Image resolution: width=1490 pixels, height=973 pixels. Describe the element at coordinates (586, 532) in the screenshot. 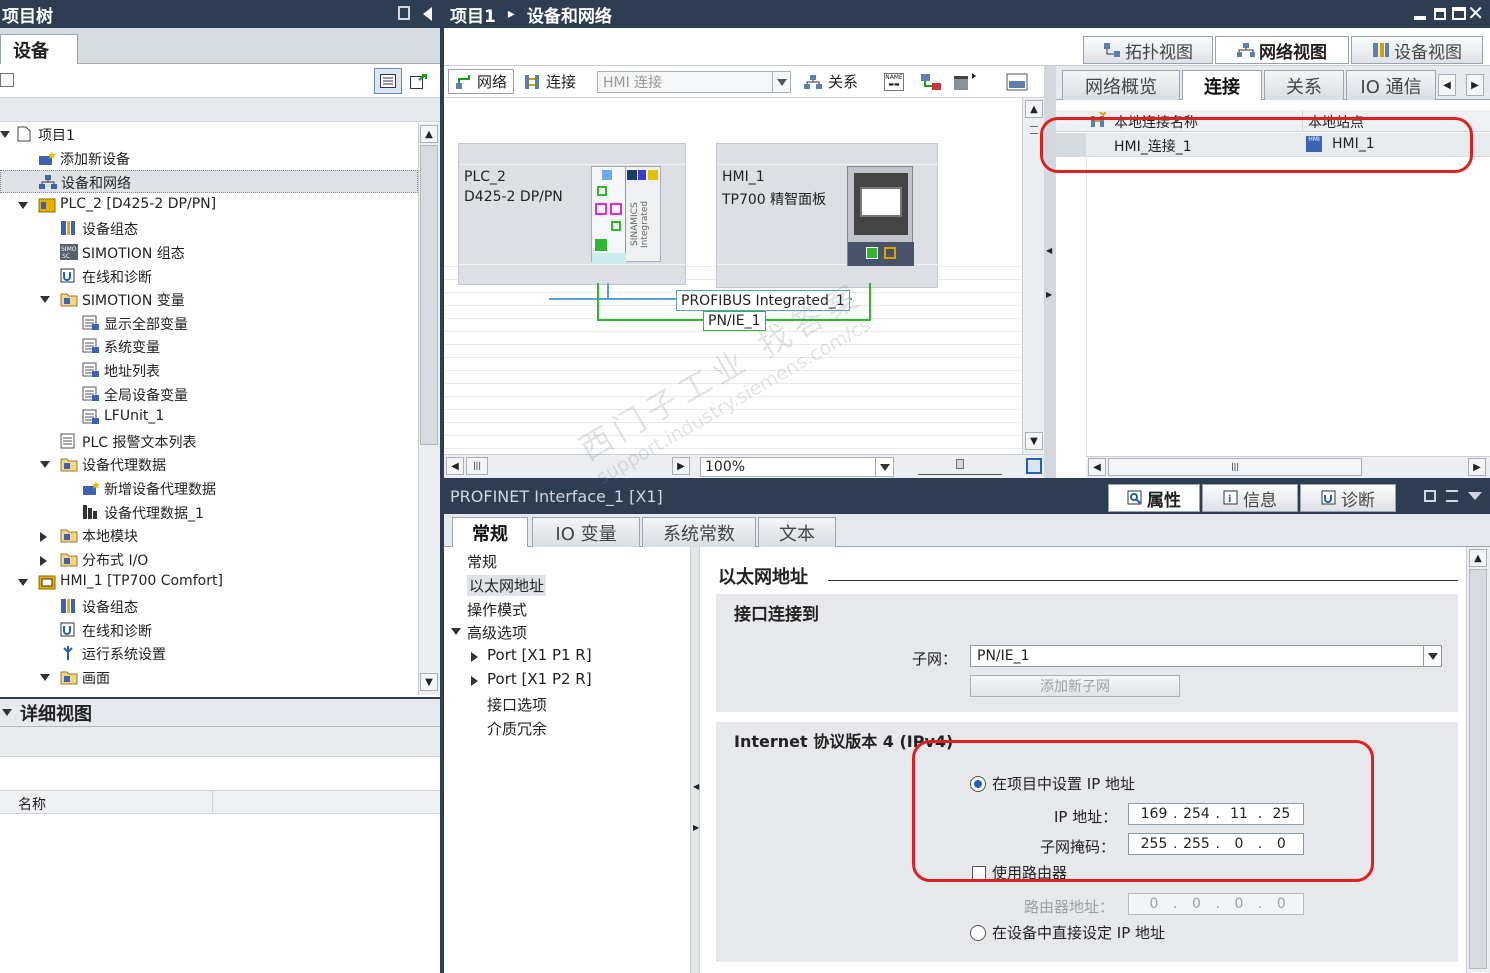

I see `tab-io-tags: IO 变量` at that location.